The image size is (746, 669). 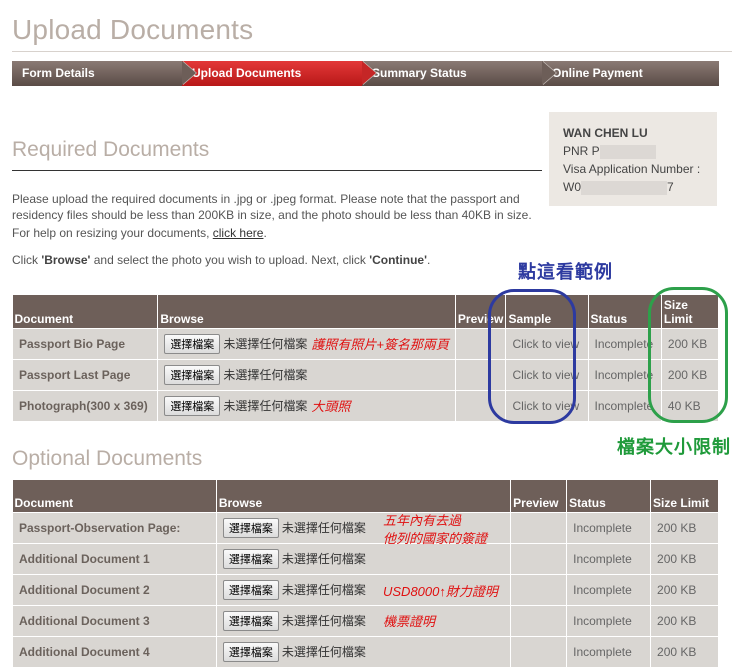 What do you see at coordinates (605, 133) in the screenshot?
I see `applicant-name: WAN CHEN LU` at bounding box center [605, 133].